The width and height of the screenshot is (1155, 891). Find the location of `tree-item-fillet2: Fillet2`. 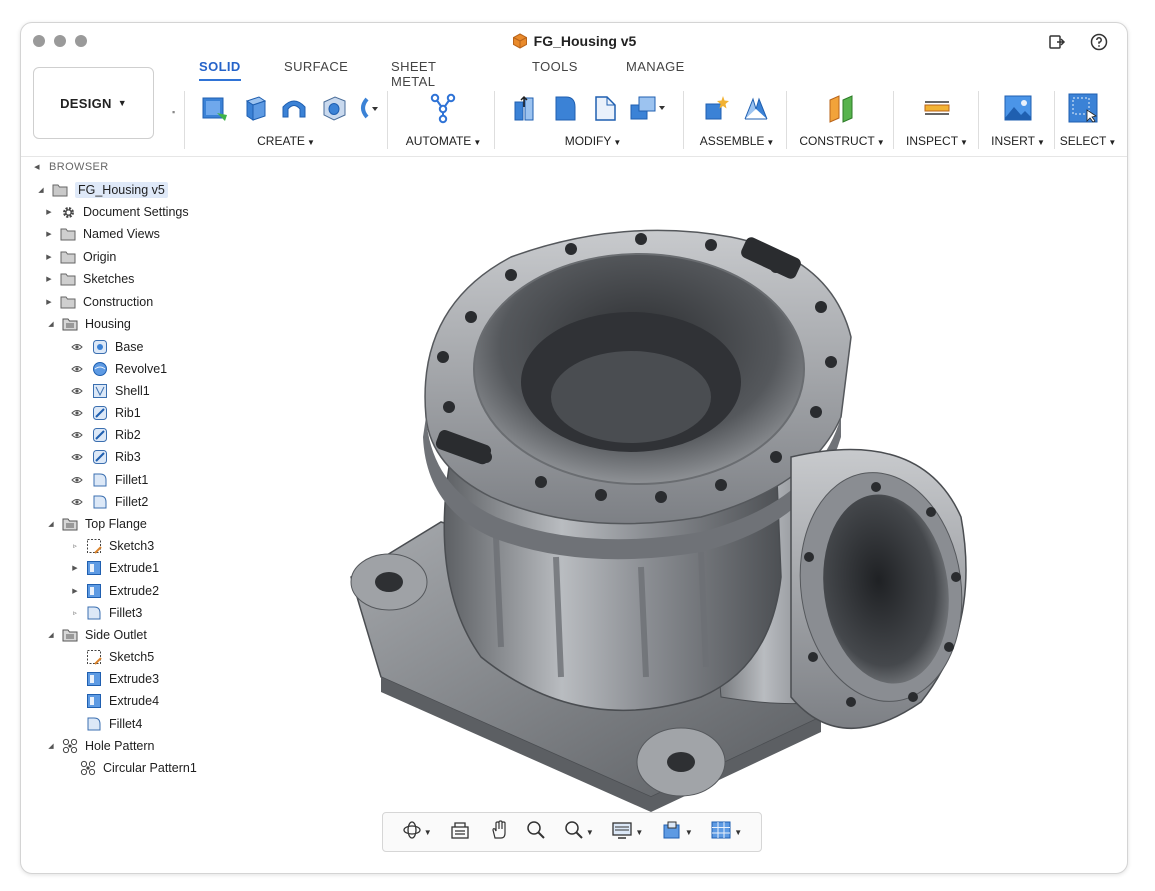

tree-item-fillet2: Fillet2 is located at coordinates (109, 502).